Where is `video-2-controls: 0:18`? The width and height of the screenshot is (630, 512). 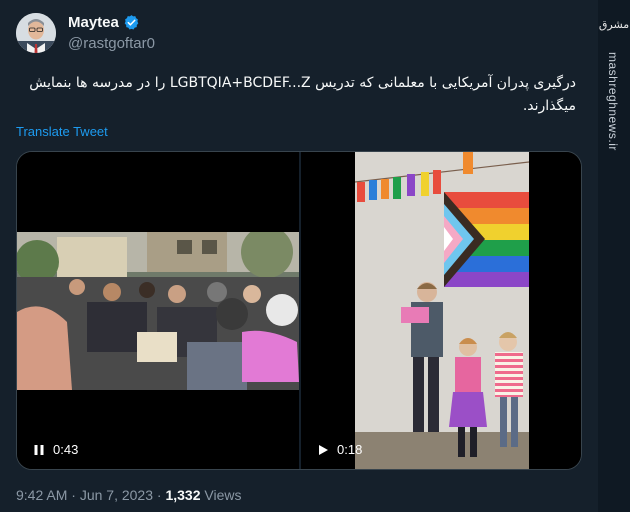
video-2-controls: 0:18 is located at coordinates (339, 449).